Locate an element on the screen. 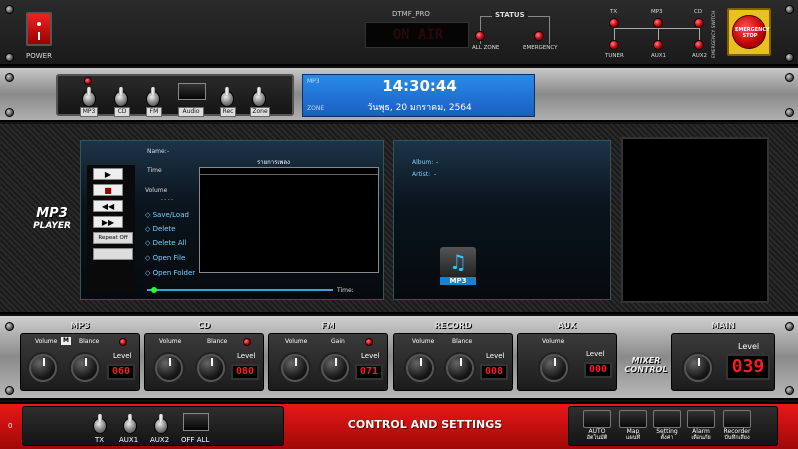 This screenshot has width=798, height=449. blank-button is located at coordinates (113, 254).